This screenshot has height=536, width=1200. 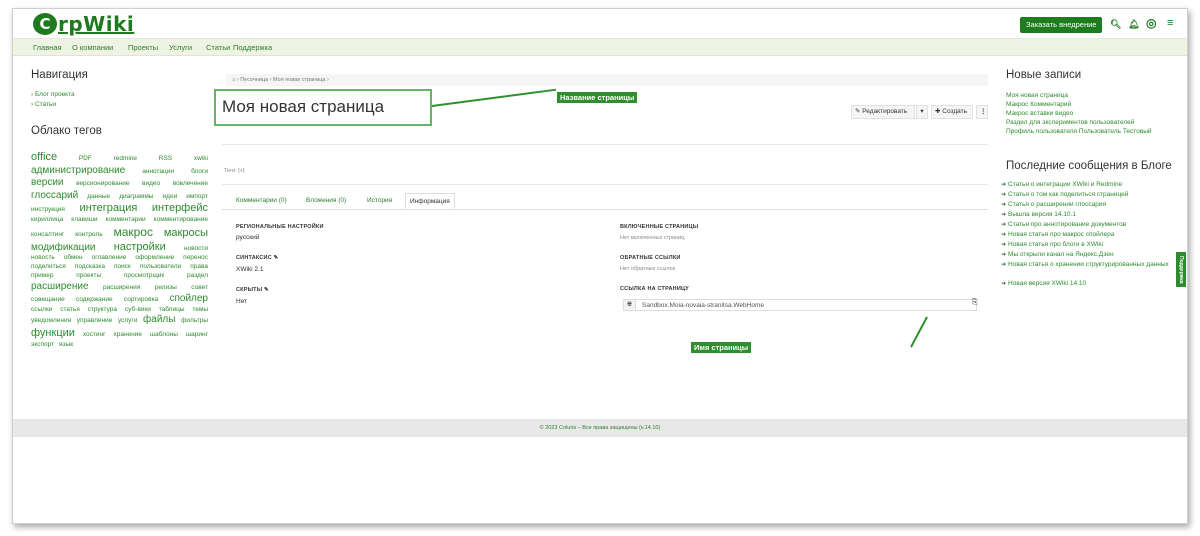 What do you see at coordinates (1181, 269) in the screenshot?
I see `support-side-tab: Поддержка` at bounding box center [1181, 269].